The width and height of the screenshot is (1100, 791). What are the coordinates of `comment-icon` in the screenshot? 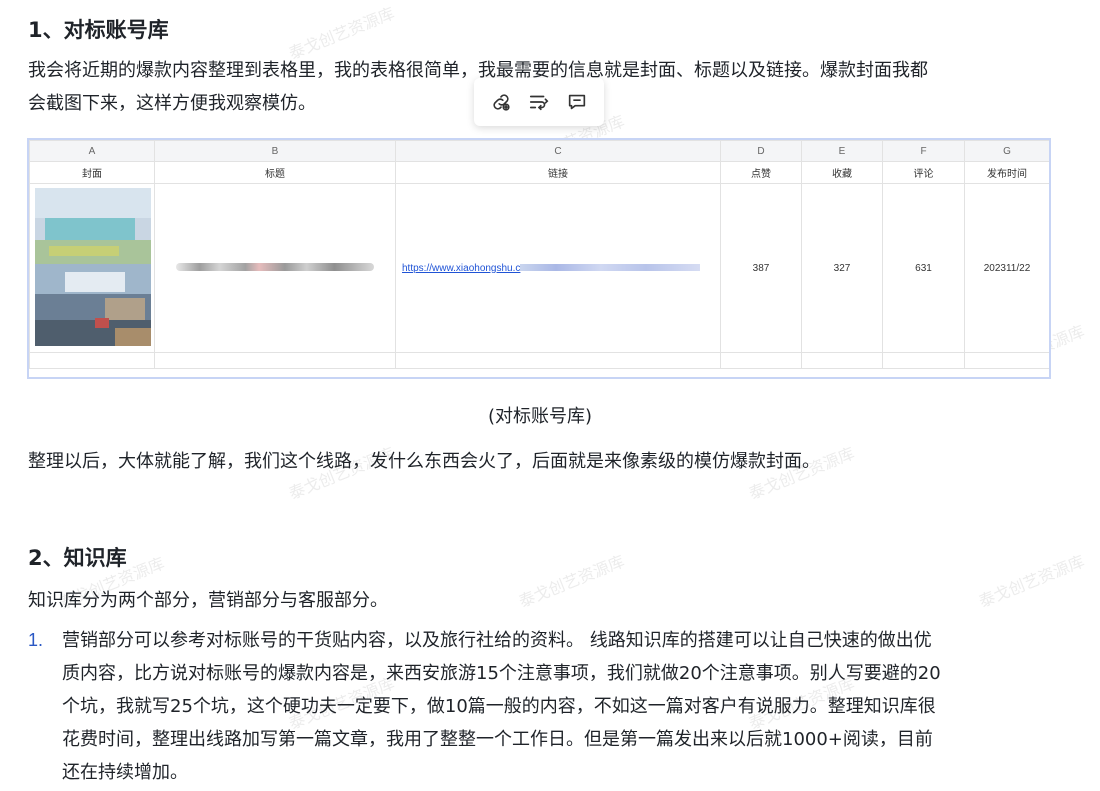 It's located at (577, 102).